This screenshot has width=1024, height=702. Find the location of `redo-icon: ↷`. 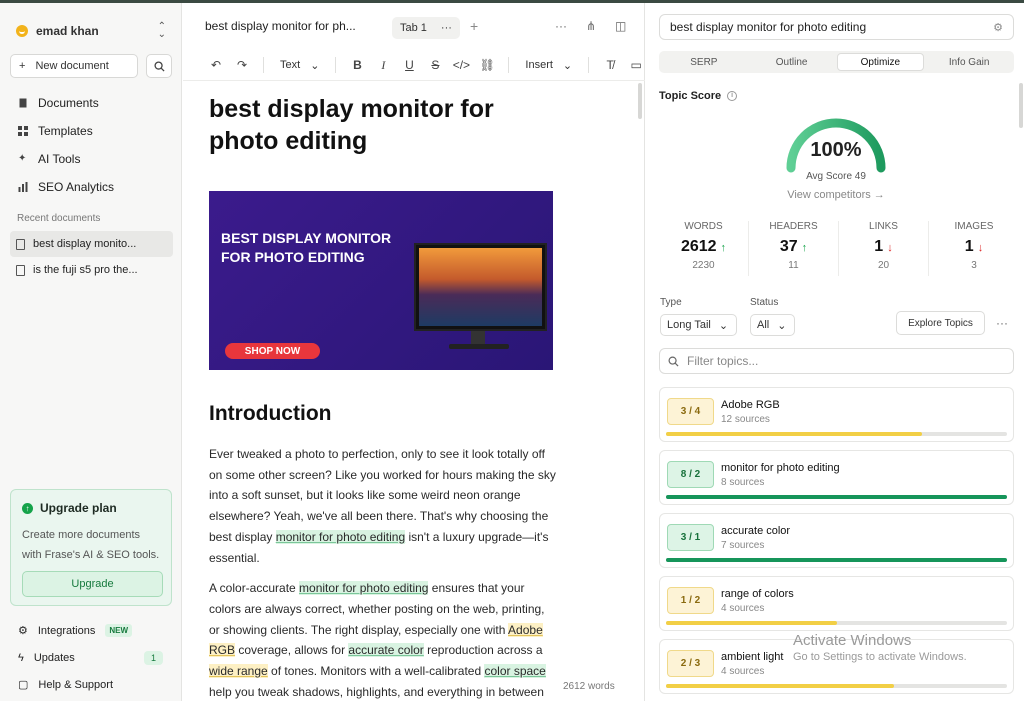

redo-icon: ↷ is located at coordinates (242, 65).